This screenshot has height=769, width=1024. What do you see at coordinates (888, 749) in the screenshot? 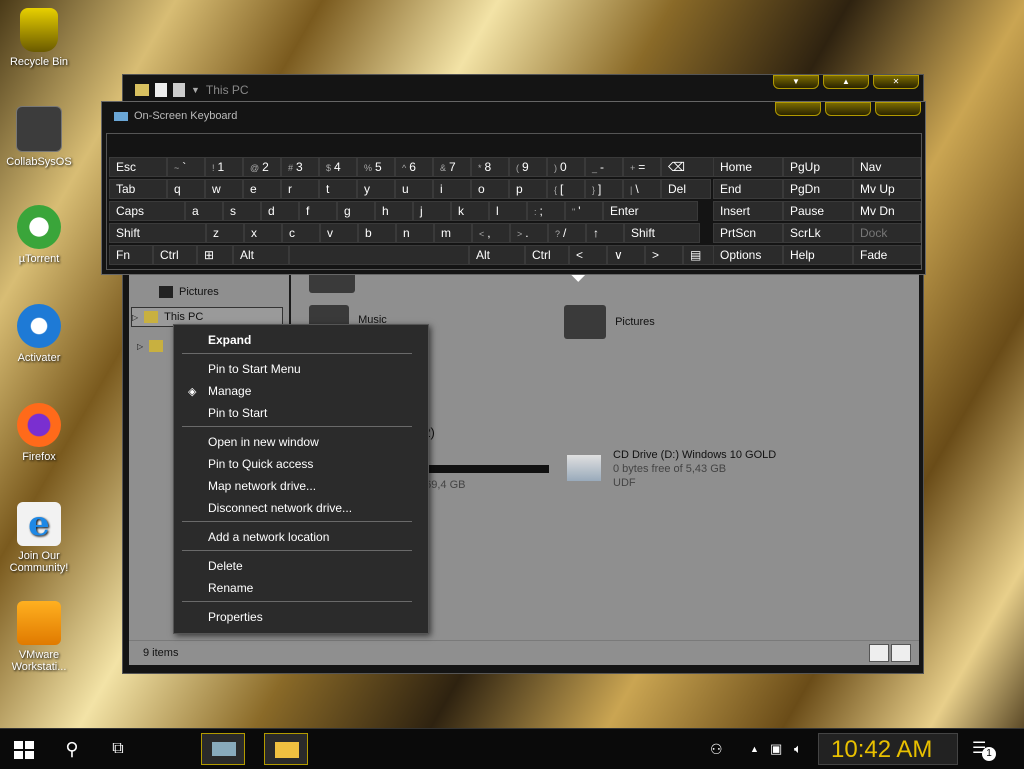
I see `clock: 10:42 AM` at bounding box center [888, 749].